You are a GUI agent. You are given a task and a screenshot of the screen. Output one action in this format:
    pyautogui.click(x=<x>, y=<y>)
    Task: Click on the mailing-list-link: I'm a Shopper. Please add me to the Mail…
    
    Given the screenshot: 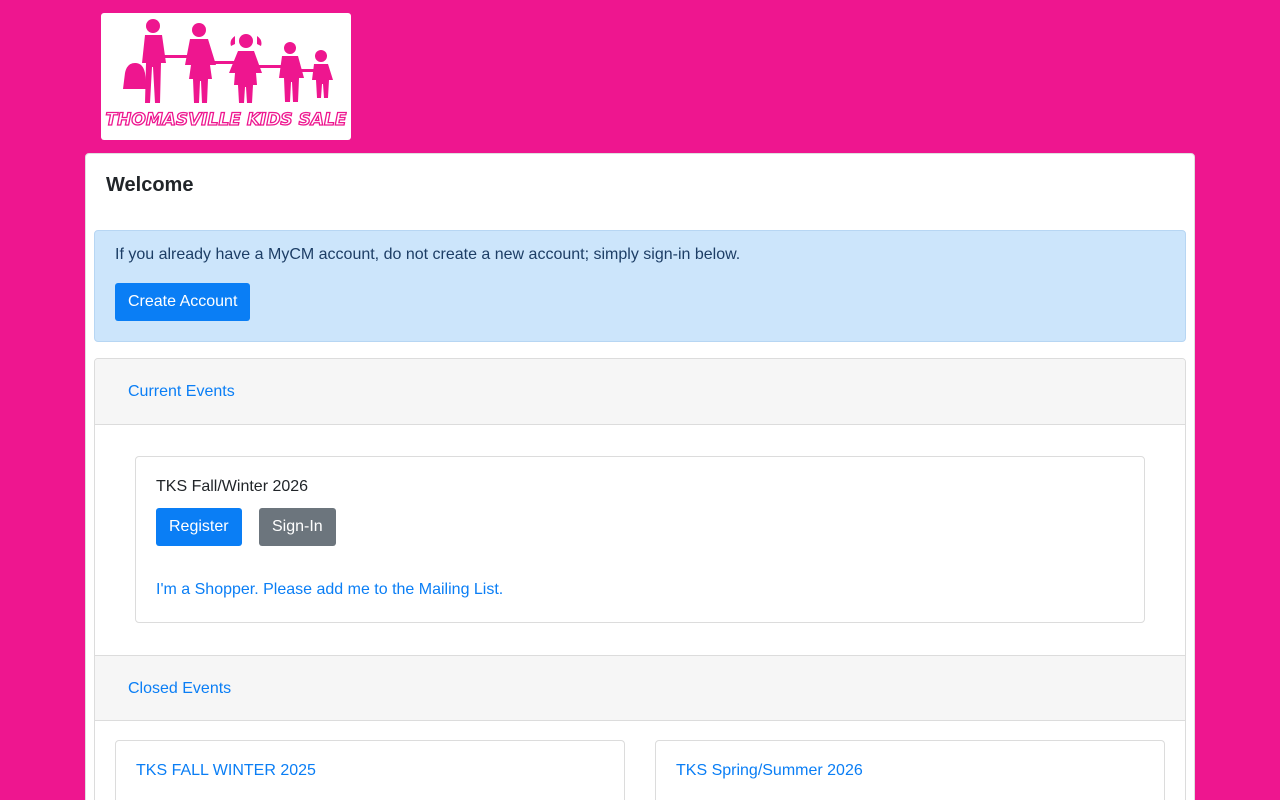 What is the action you would take?
    pyautogui.click(x=329, y=590)
    